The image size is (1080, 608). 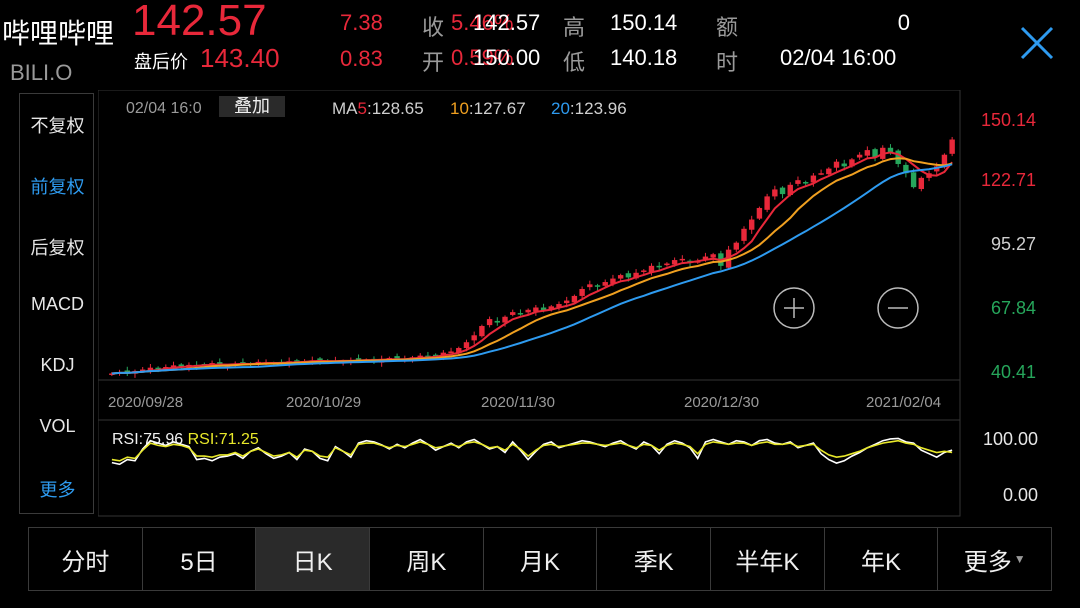 I want to click on ma5-label-num: 5, so click(x=362, y=108).